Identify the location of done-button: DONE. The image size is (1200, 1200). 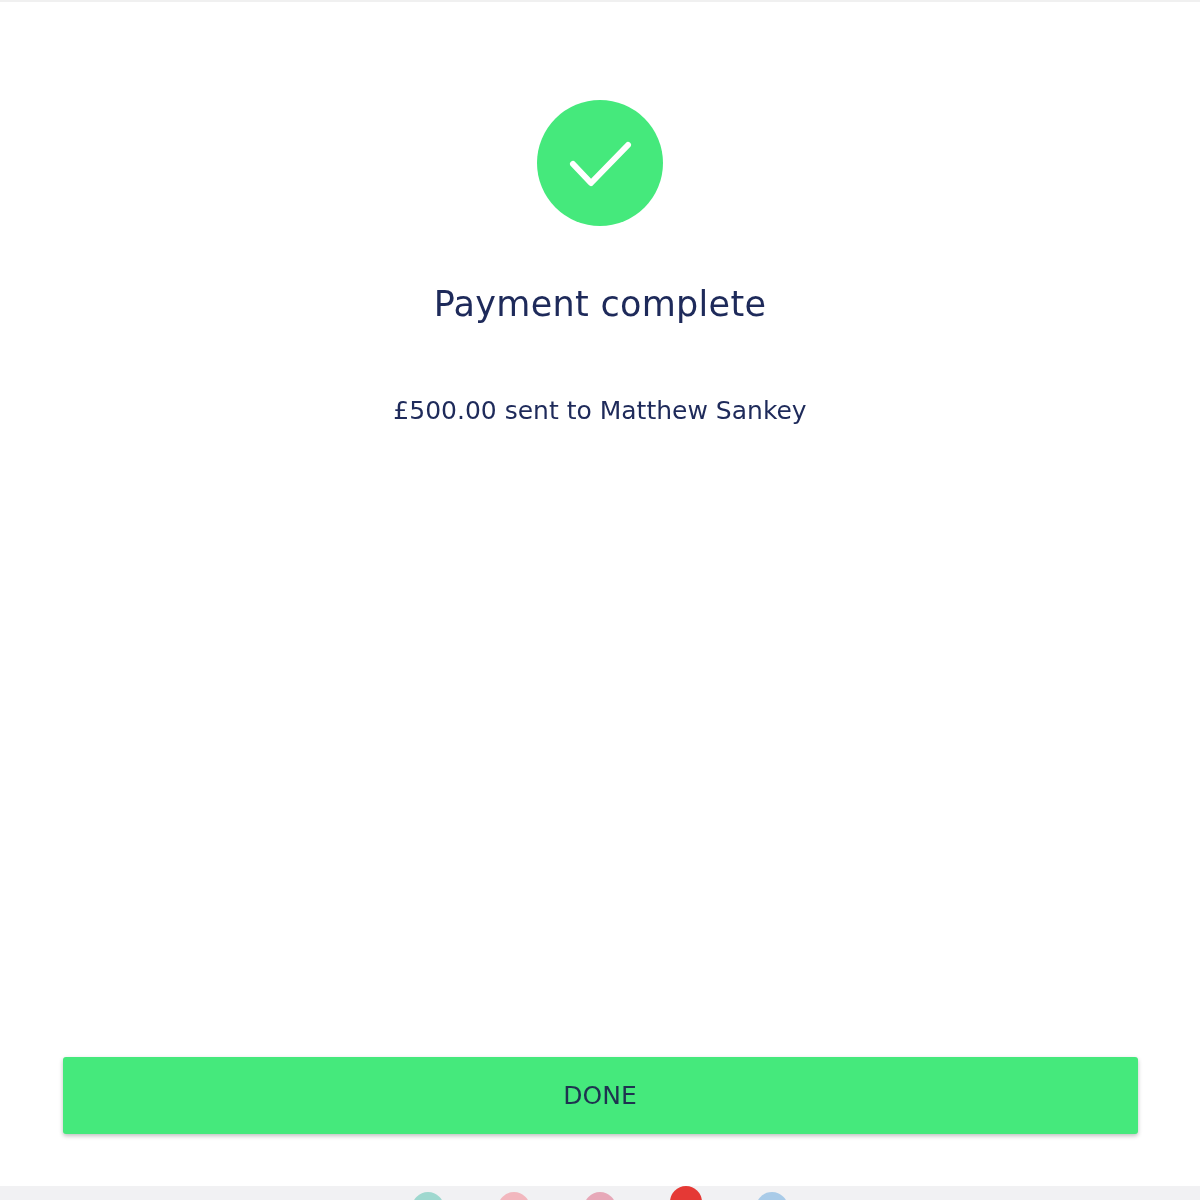
(600, 1095).